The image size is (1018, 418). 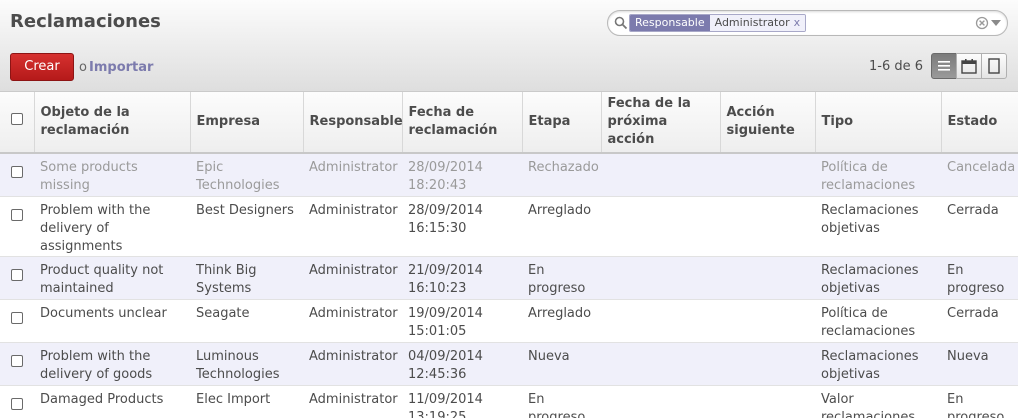 I want to click on create-button: Crear, so click(x=42, y=67).